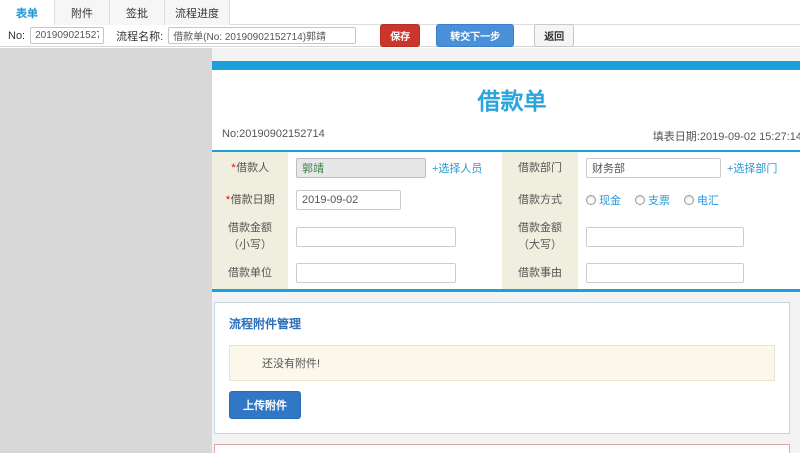  I want to click on process-name-input, so click(262, 35).